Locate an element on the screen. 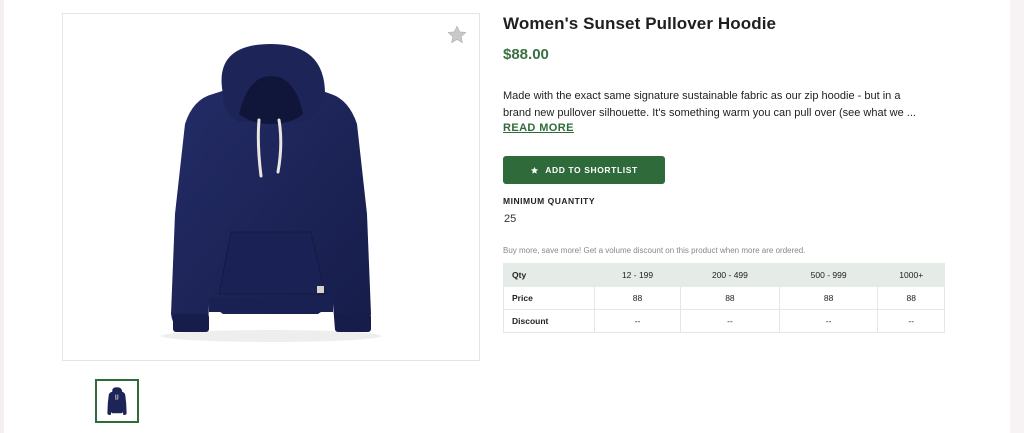 This screenshot has height=433, width=1024. header-cell: 12 - 199 is located at coordinates (637, 275).